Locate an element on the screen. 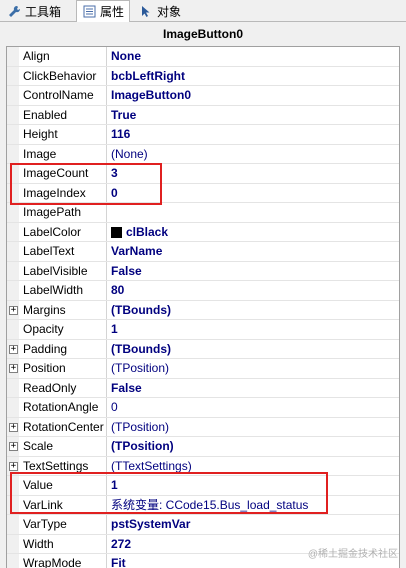 This screenshot has width=406, height=568. property-value: 系统变量: CCode15.Bus_load_status is located at coordinates (253, 505).